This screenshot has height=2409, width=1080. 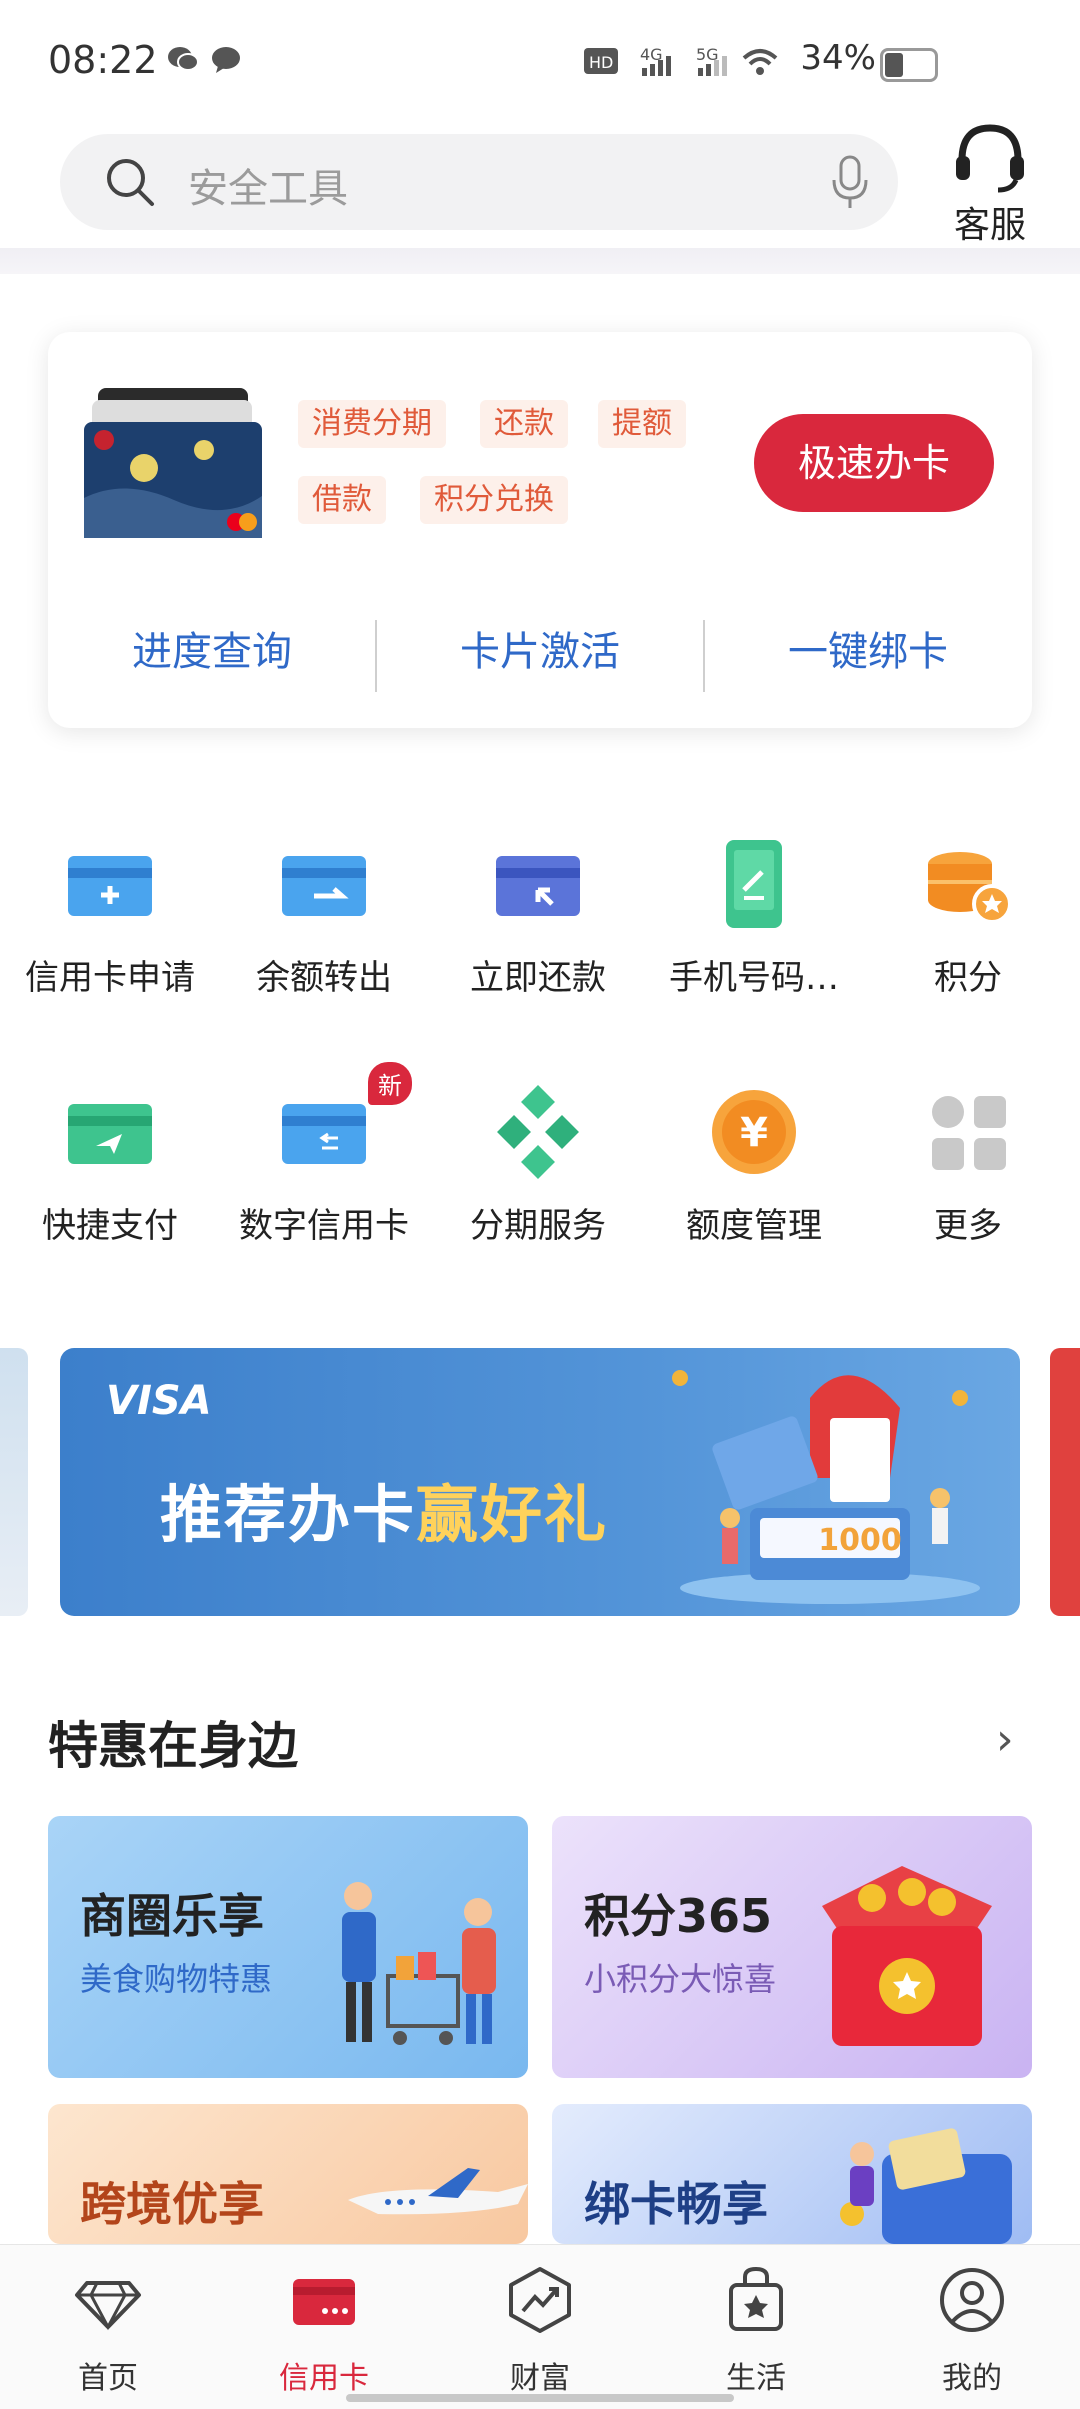 I want to click on life-bag-icon, so click(x=756, y=2298).